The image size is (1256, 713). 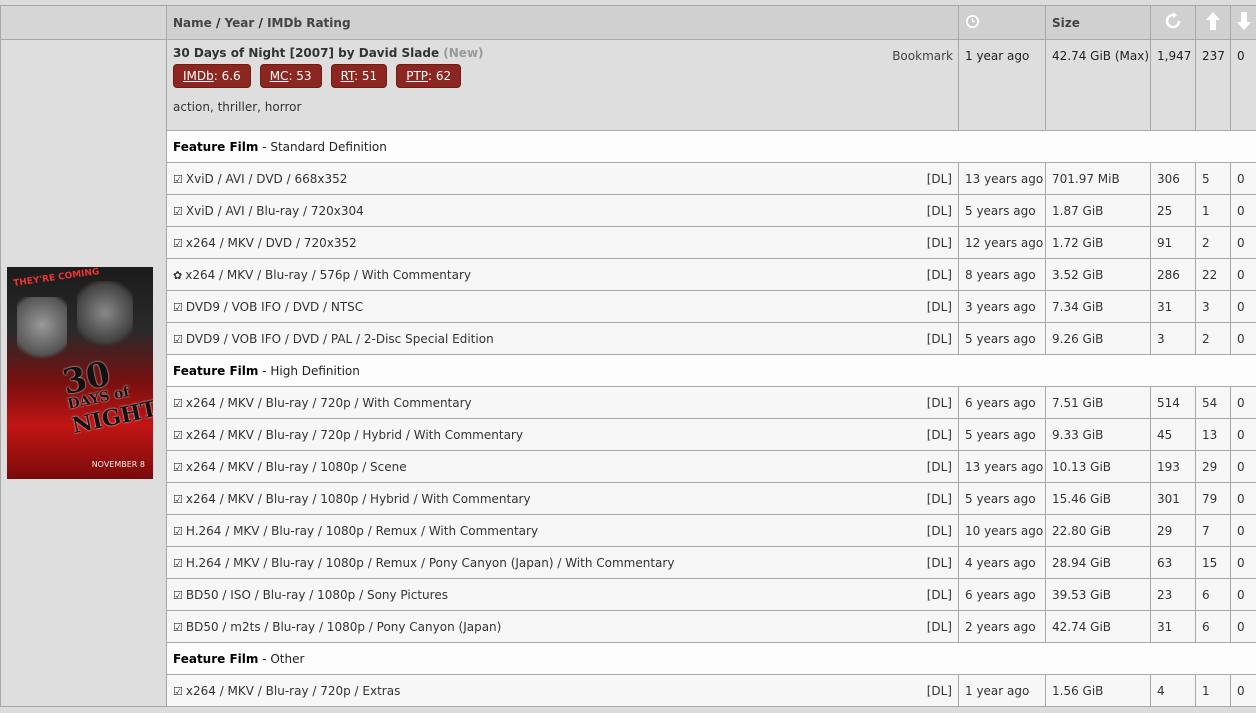 I want to click on movie-title-link: 30 Days of Night, so click(x=229, y=53).